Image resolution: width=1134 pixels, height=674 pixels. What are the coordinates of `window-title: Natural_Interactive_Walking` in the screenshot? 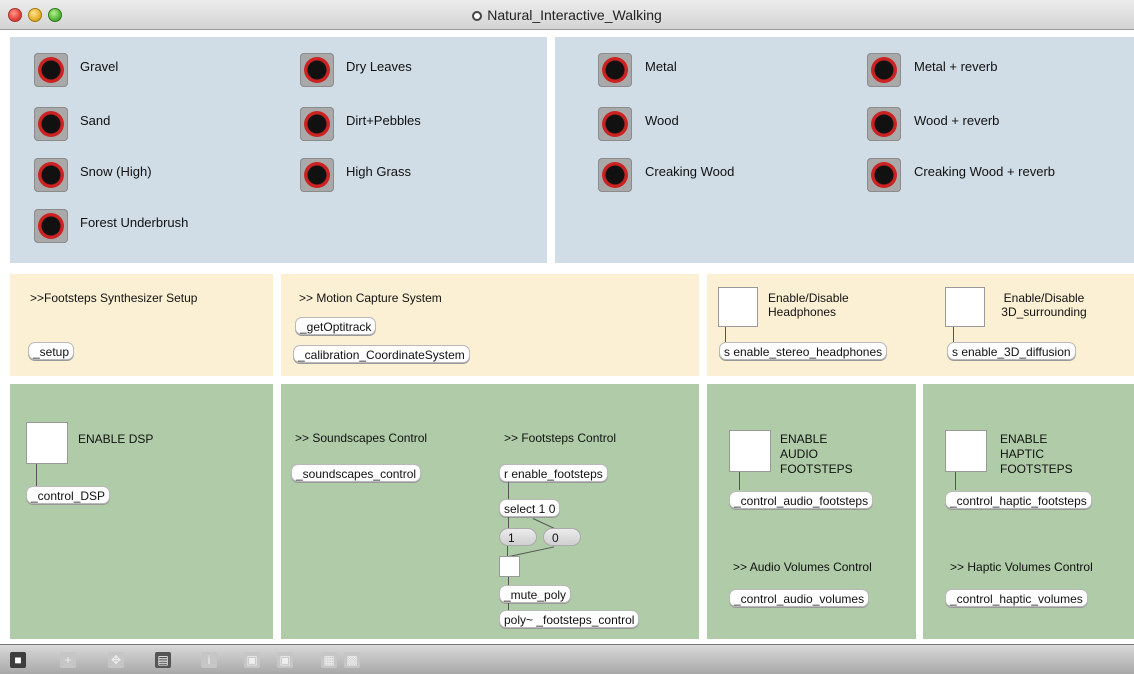 It's located at (567, 15).